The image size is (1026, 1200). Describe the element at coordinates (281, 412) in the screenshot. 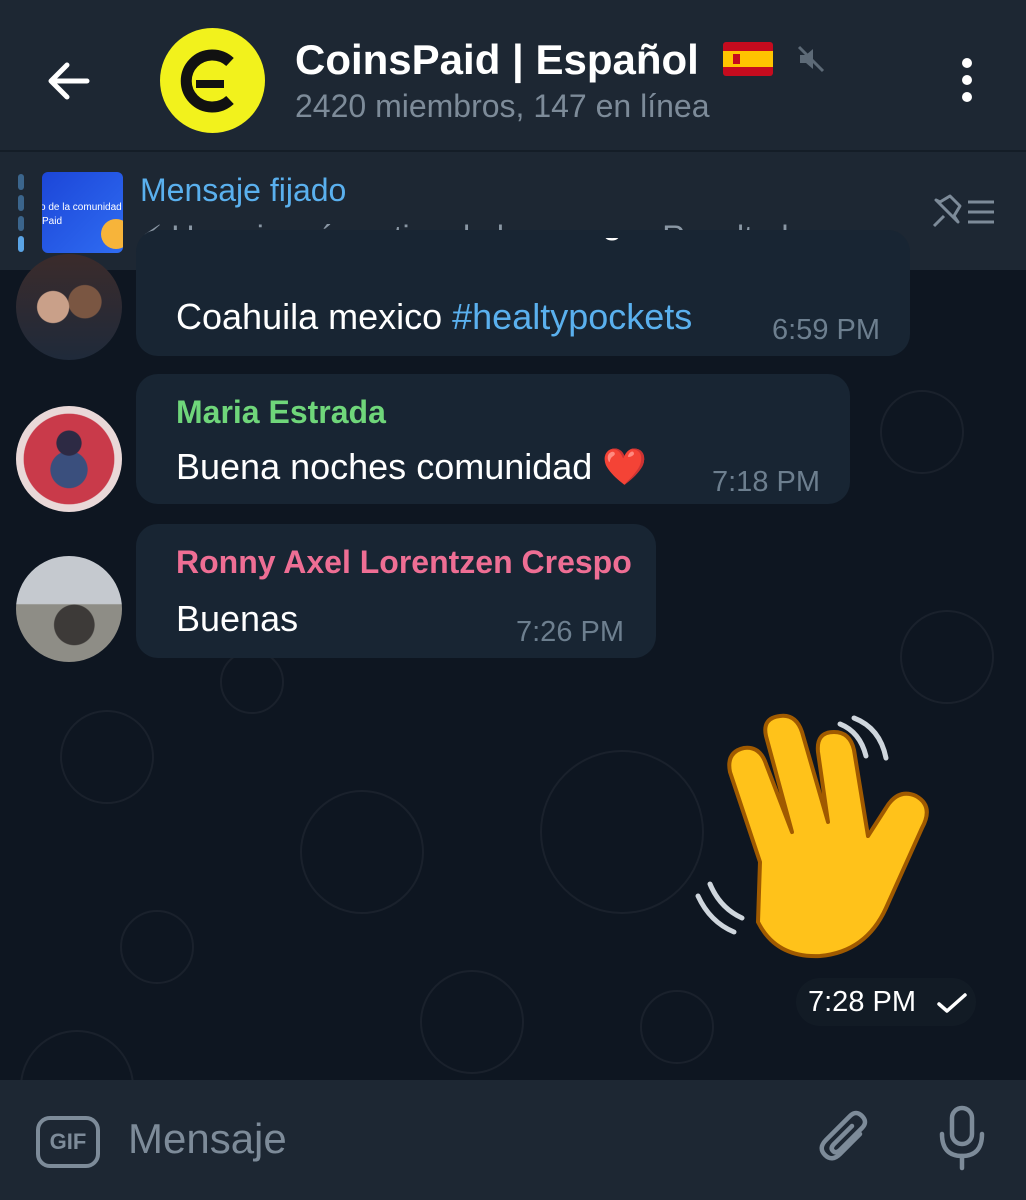

I see `sender-name: Maria Estrada` at that location.